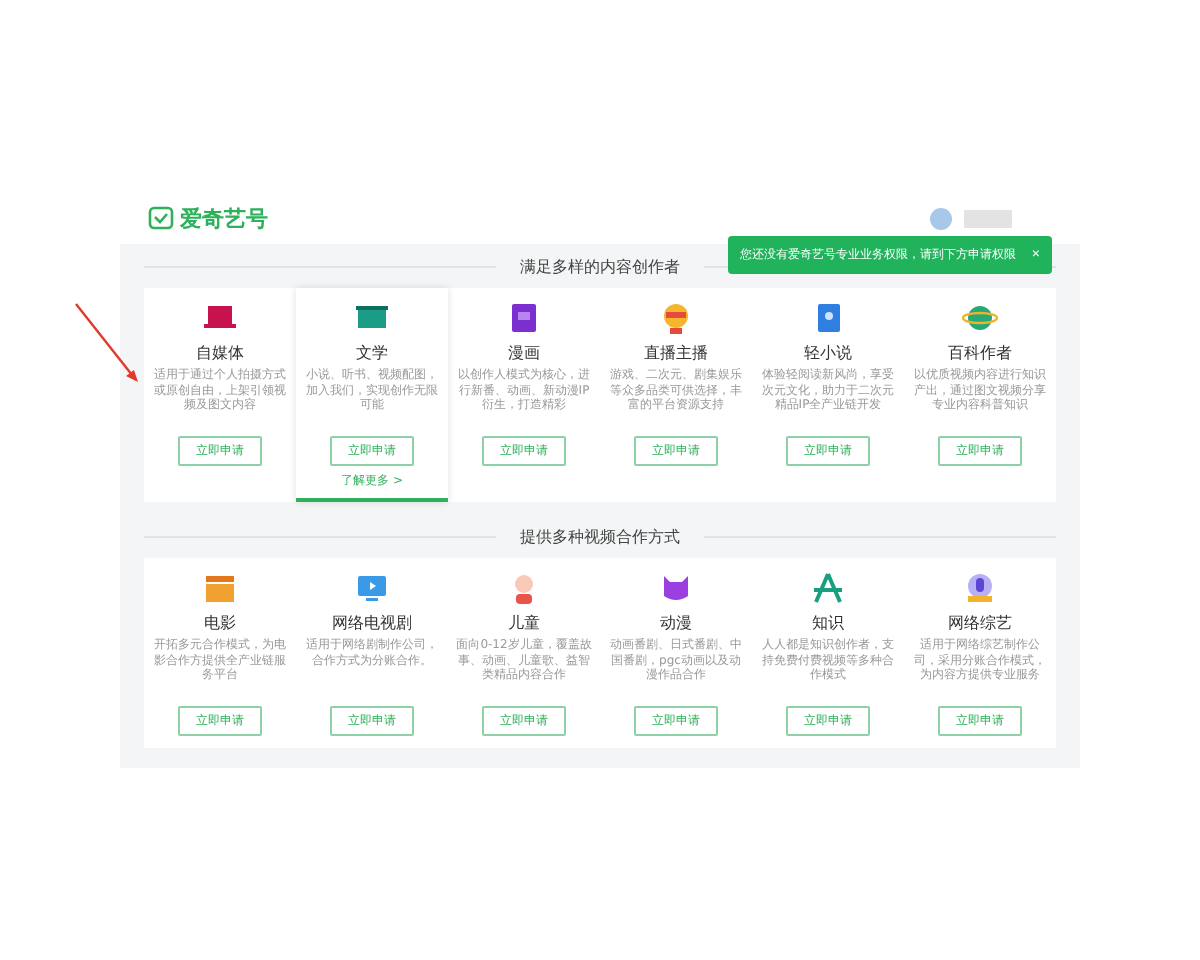 This screenshot has width=1200, height=960. What do you see at coordinates (980, 318) in the screenshot?
I see `planet-icon` at bounding box center [980, 318].